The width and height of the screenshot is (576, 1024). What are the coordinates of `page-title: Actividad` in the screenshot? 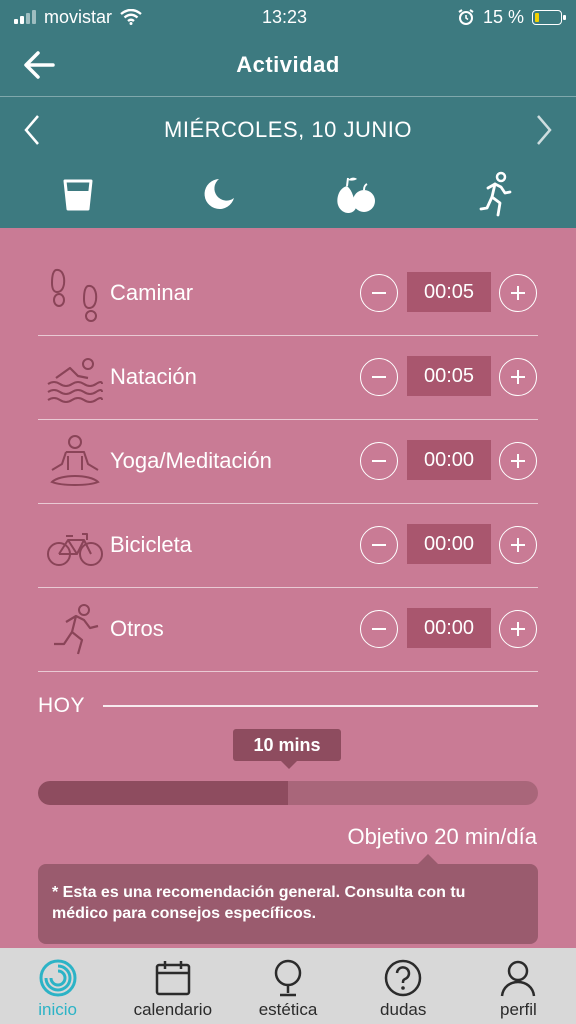 It's located at (288, 64).